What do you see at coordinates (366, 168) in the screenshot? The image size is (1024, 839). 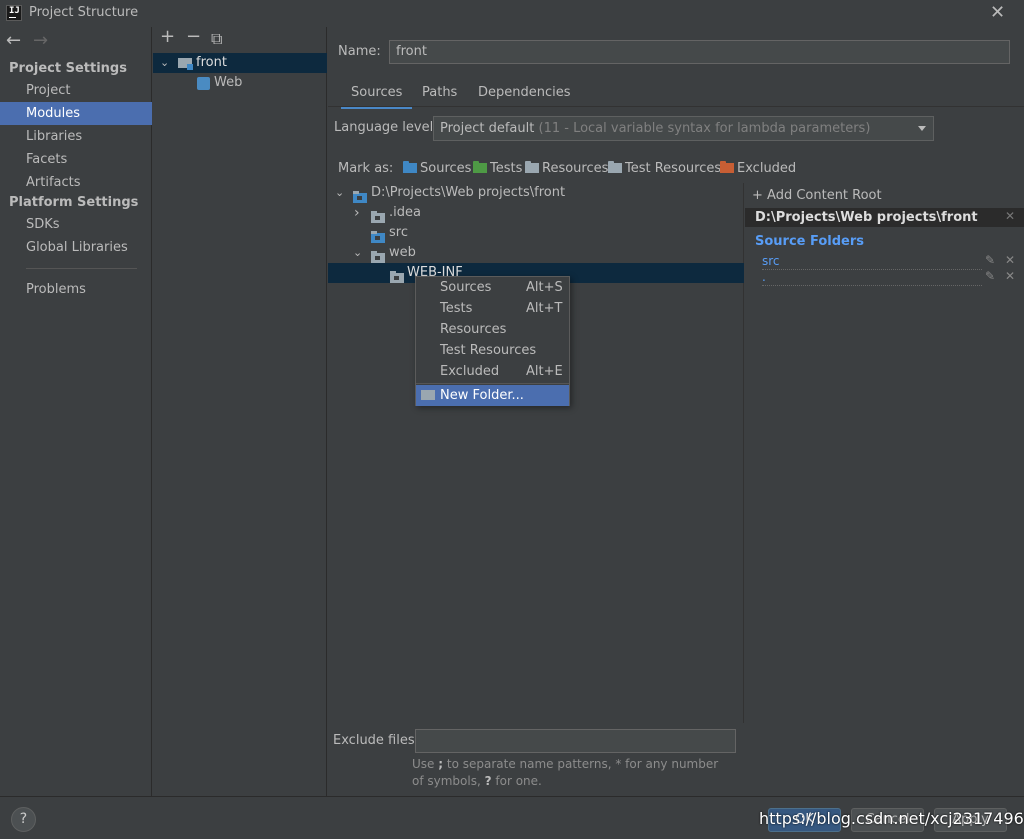 I see `mark-as-label: Mark as:` at bounding box center [366, 168].